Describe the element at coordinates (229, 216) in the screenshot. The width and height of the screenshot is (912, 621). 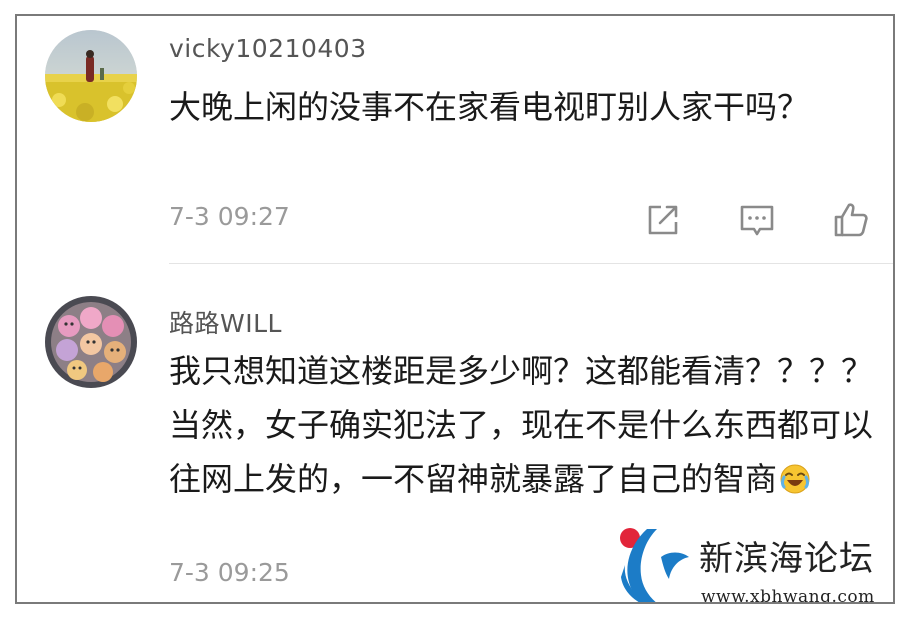
I see `comment-timestamp: 7-3 09:27` at that location.